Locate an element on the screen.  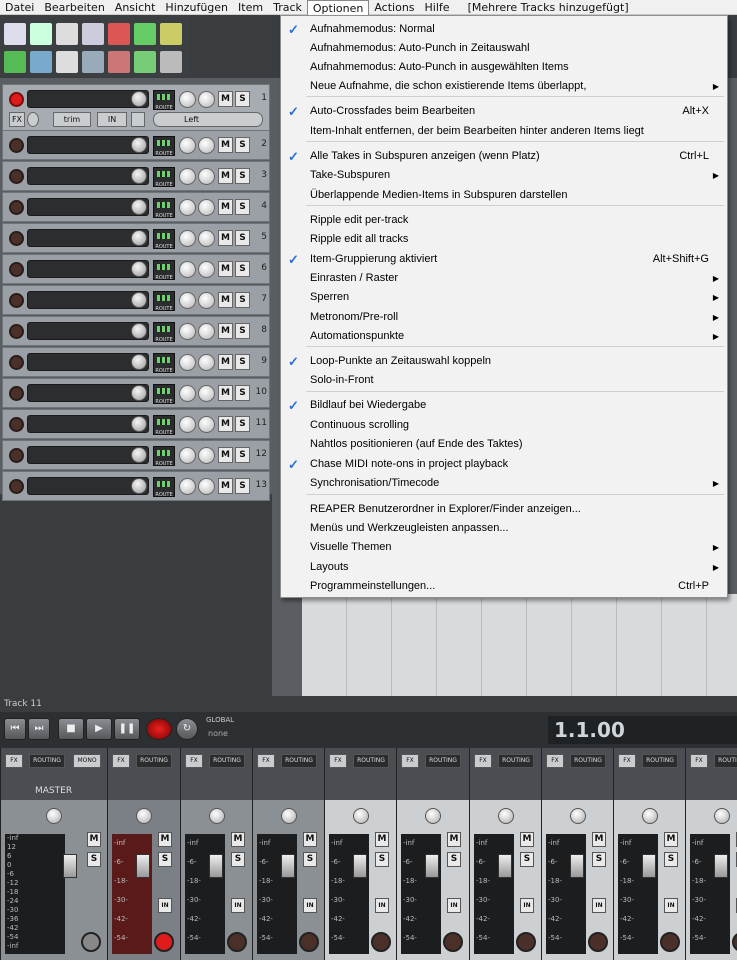
new-project-icon is located at coordinates (15, 34).